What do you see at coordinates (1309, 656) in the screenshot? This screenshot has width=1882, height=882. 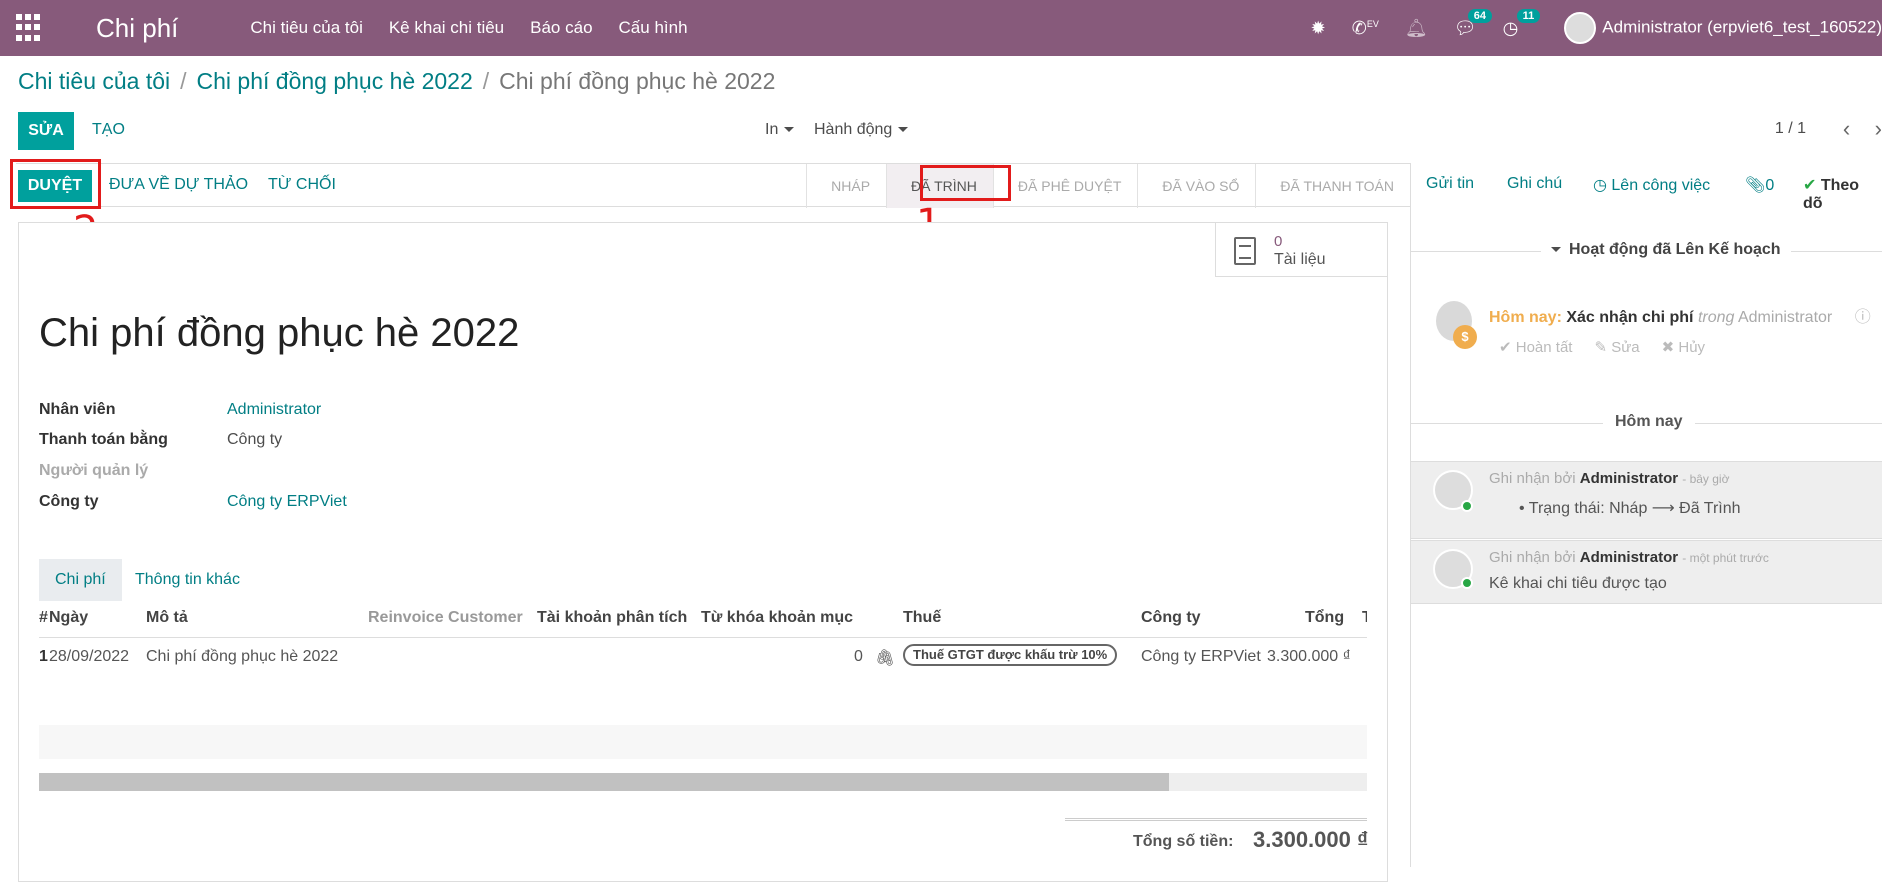 I see `row-total: 3.300.000 ₫` at bounding box center [1309, 656].